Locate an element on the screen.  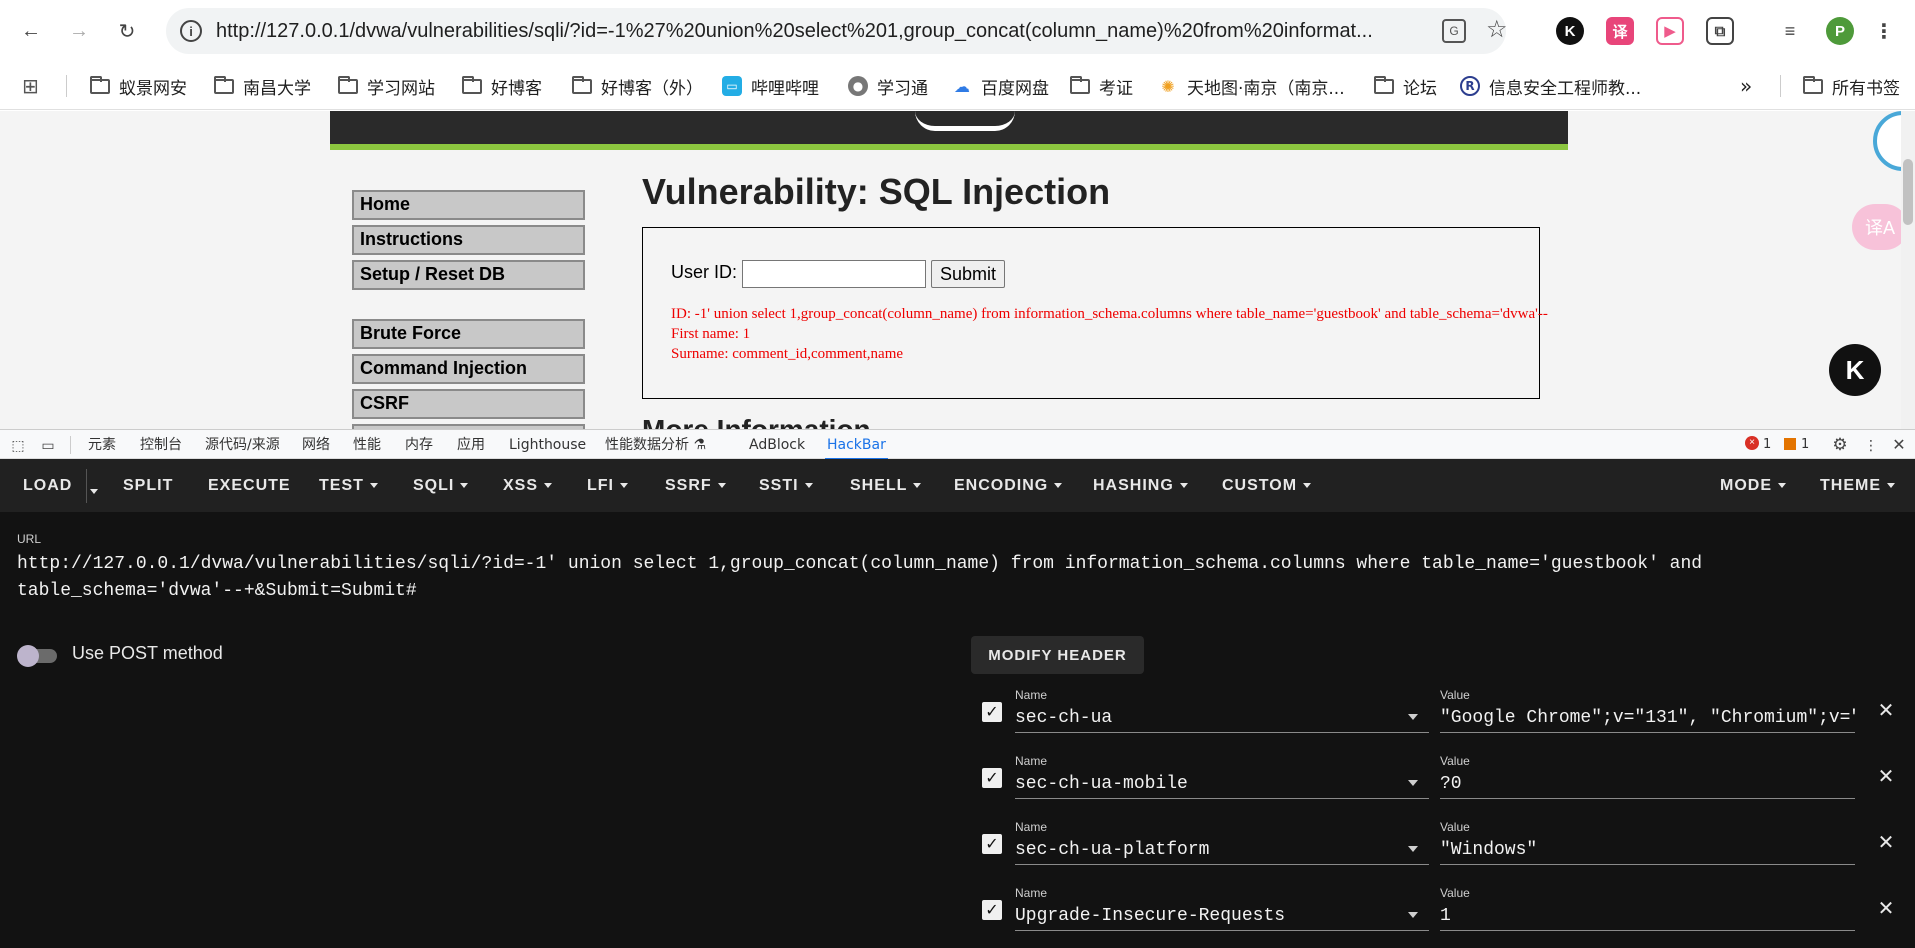
tab-network: 网络 is located at coordinates (316, 445).